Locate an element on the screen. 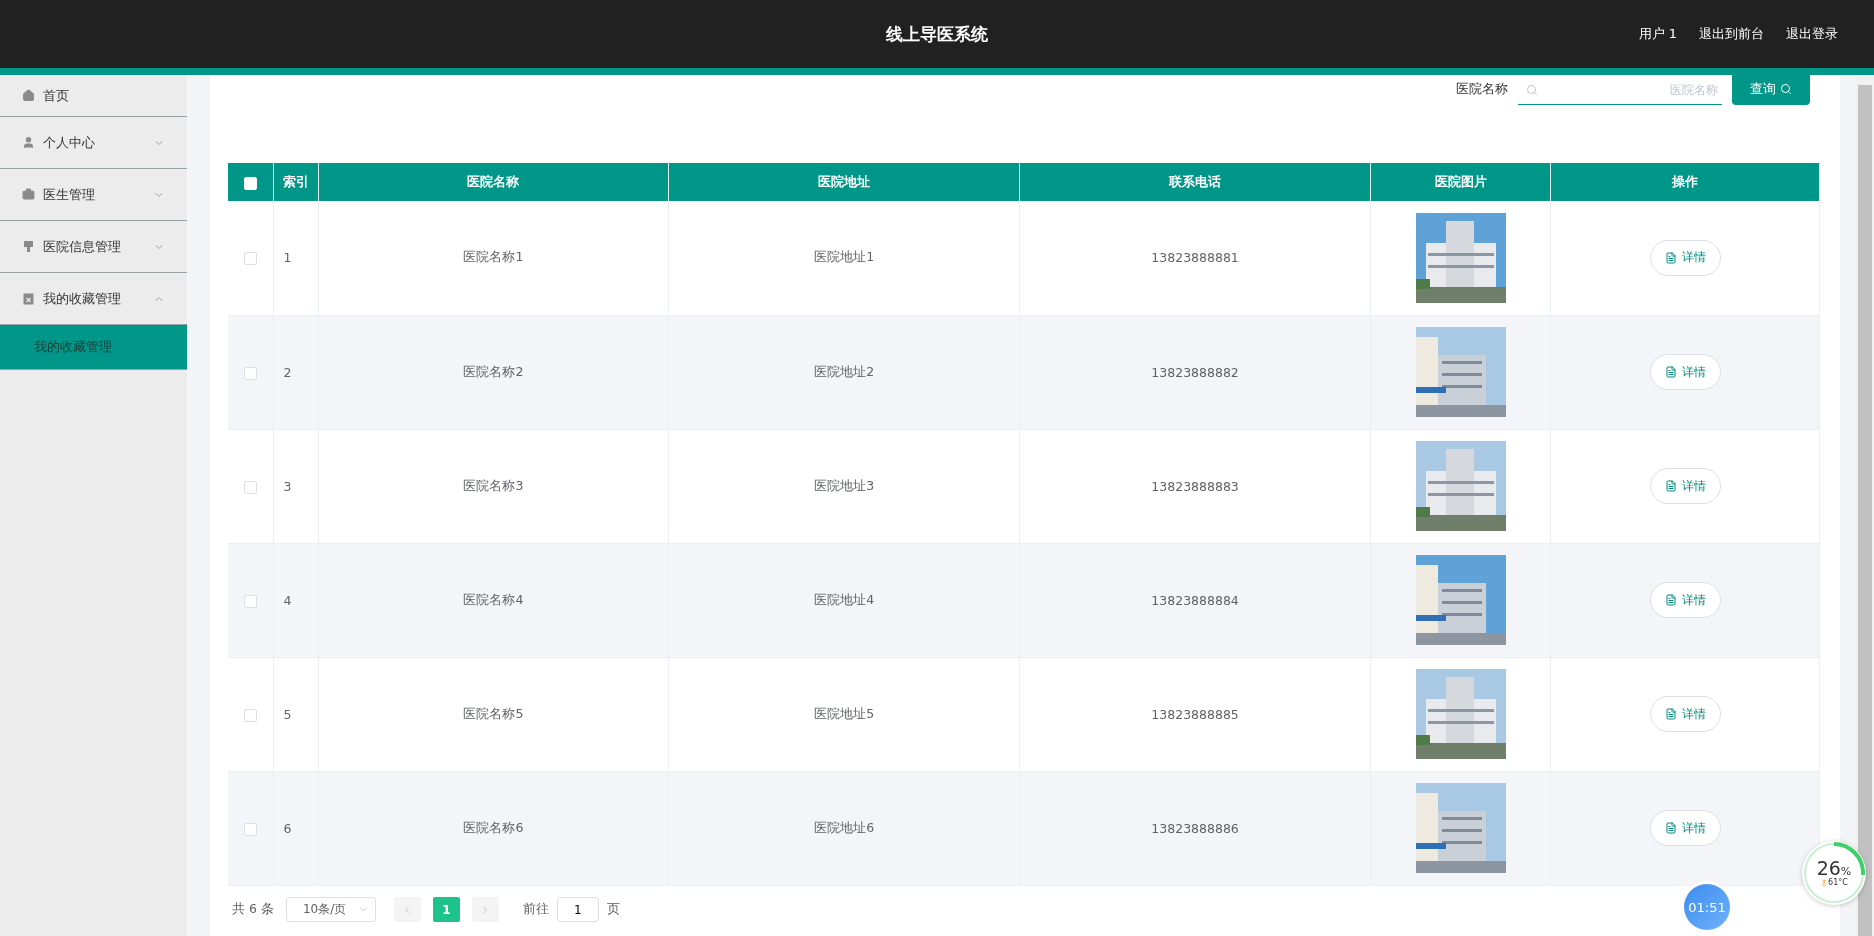 This screenshot has height=936, width=1874. table-cell: 医院名称5 is located at coordinates (493, 714).